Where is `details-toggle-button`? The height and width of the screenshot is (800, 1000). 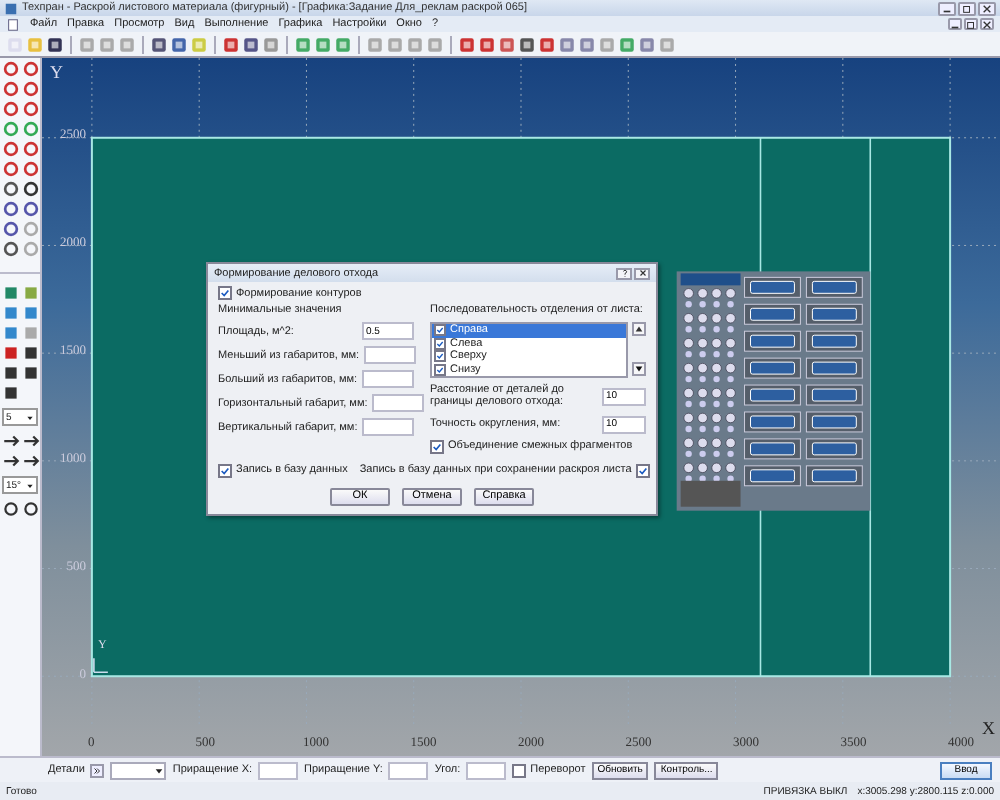
details-toggle-button is located at coordinates (97, 770).